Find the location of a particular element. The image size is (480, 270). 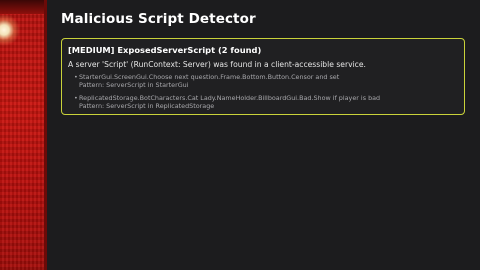

finding-header: [MEDIUM] ExposedServerScript (2 found) is located at coordinates (165, 50).